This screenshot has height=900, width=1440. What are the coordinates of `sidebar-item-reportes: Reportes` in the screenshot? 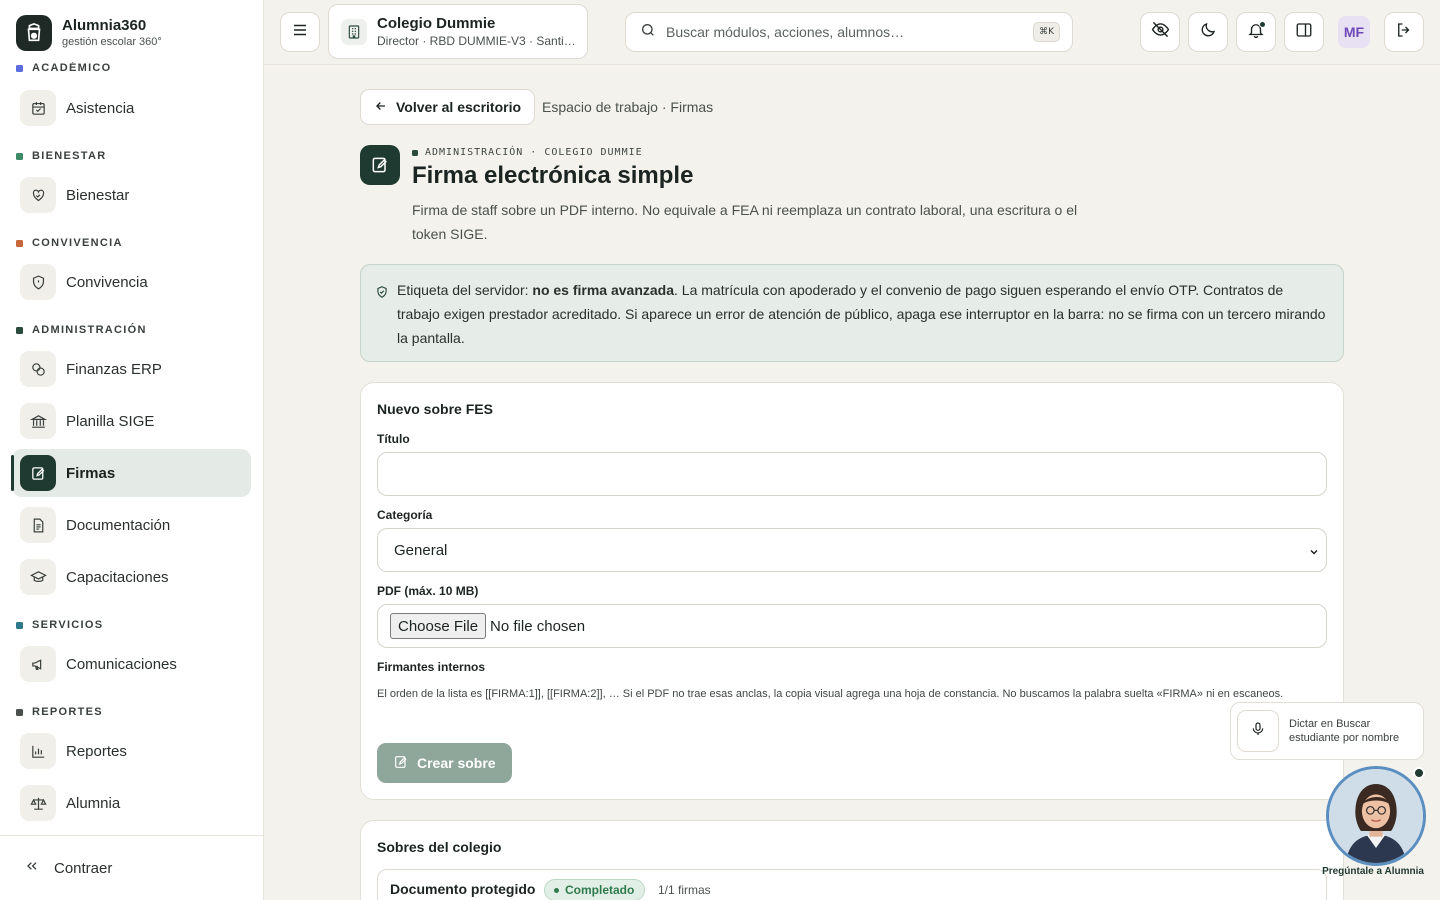 It's located at (131, 751).